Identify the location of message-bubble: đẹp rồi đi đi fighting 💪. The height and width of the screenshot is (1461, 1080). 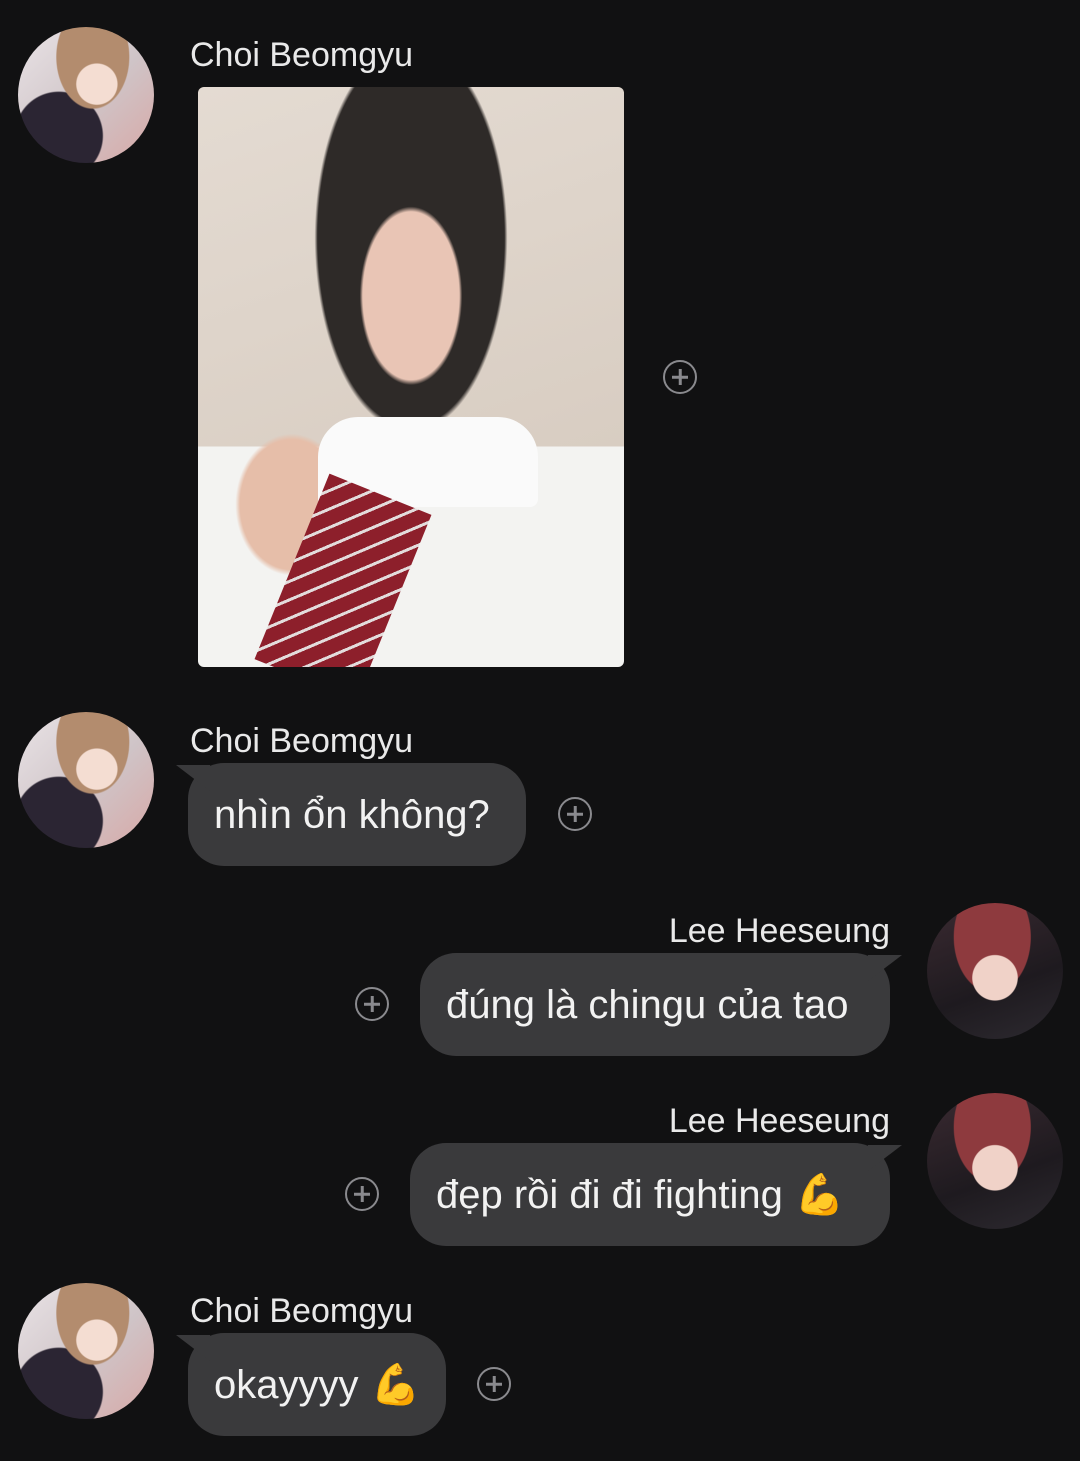
(650, 1194).